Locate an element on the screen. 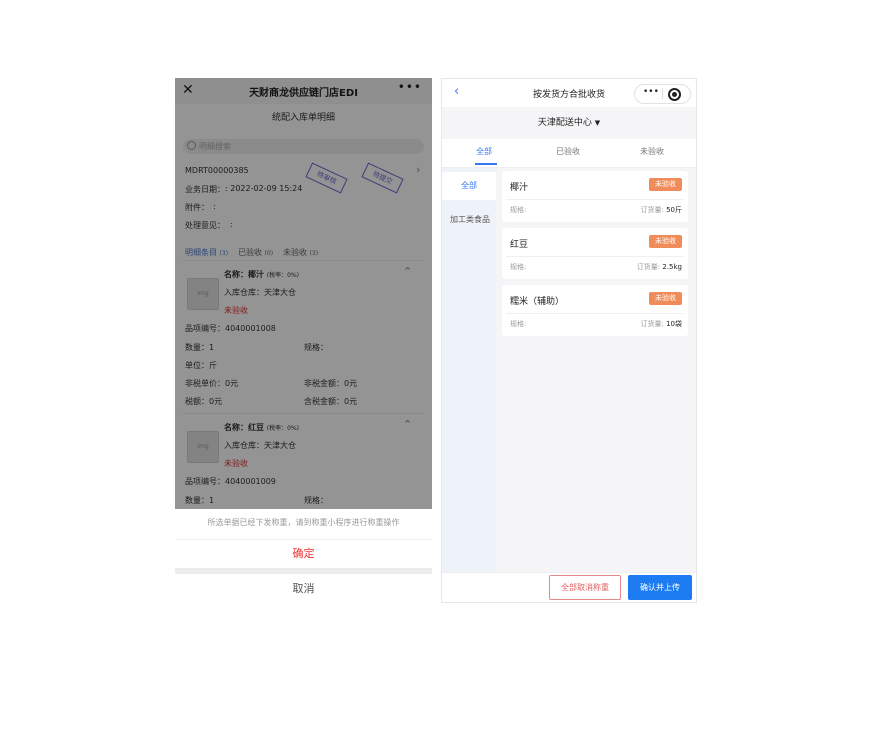 The width and height of the screenshot is (871, 733). distribution-center-selector: 天津配送中心 ▼ is located at coordinates (569, 121).